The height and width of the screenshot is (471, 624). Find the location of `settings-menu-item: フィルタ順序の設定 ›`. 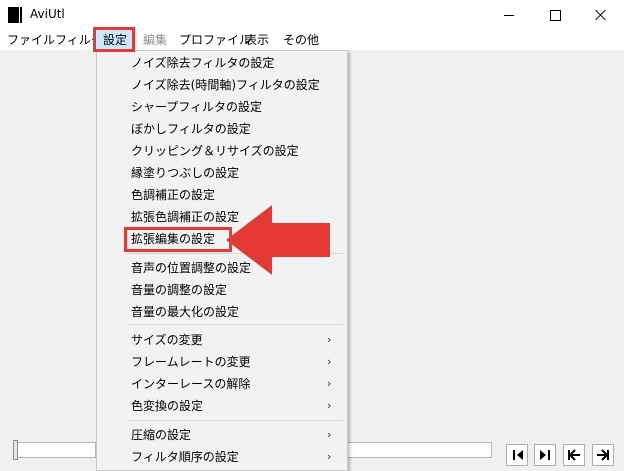

settings-menu-item: フィルタ順序の設定 › is located at coordinates (222, 457).